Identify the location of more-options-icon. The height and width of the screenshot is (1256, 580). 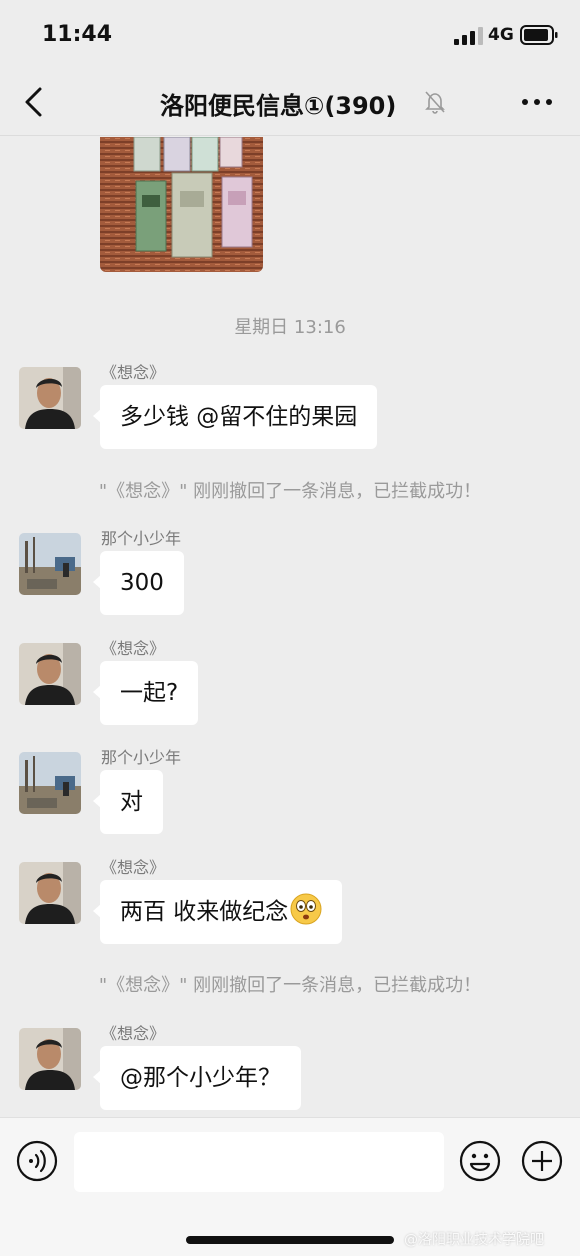
(537, 102).